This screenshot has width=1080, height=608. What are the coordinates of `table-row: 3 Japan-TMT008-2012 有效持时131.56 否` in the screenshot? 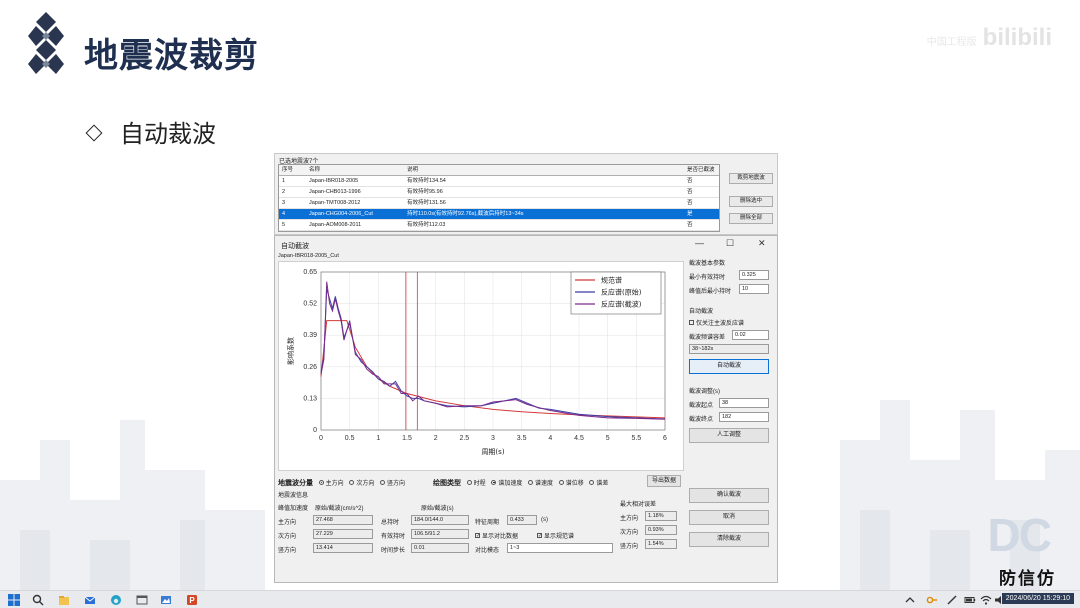 It's located at (499, 203).